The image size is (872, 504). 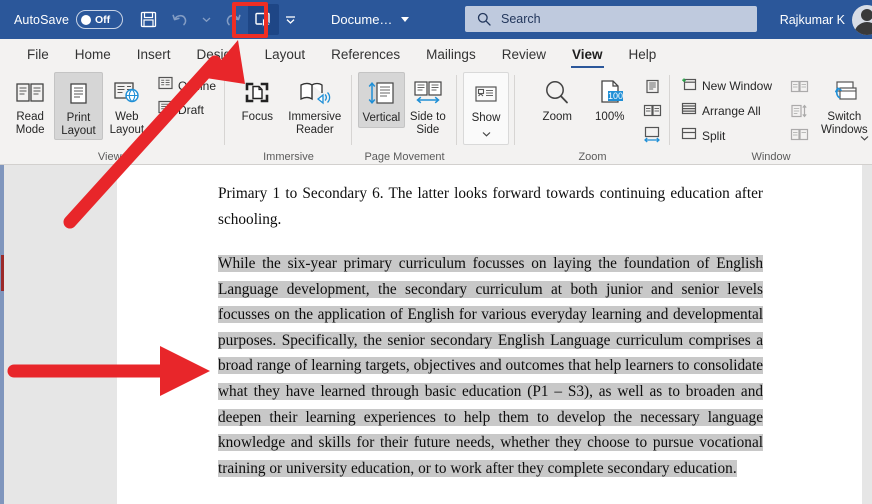 What do you see at coordinates (127, 93) in the screenshot?
I see `web-layout-icon` at bounding box center [127, 93].